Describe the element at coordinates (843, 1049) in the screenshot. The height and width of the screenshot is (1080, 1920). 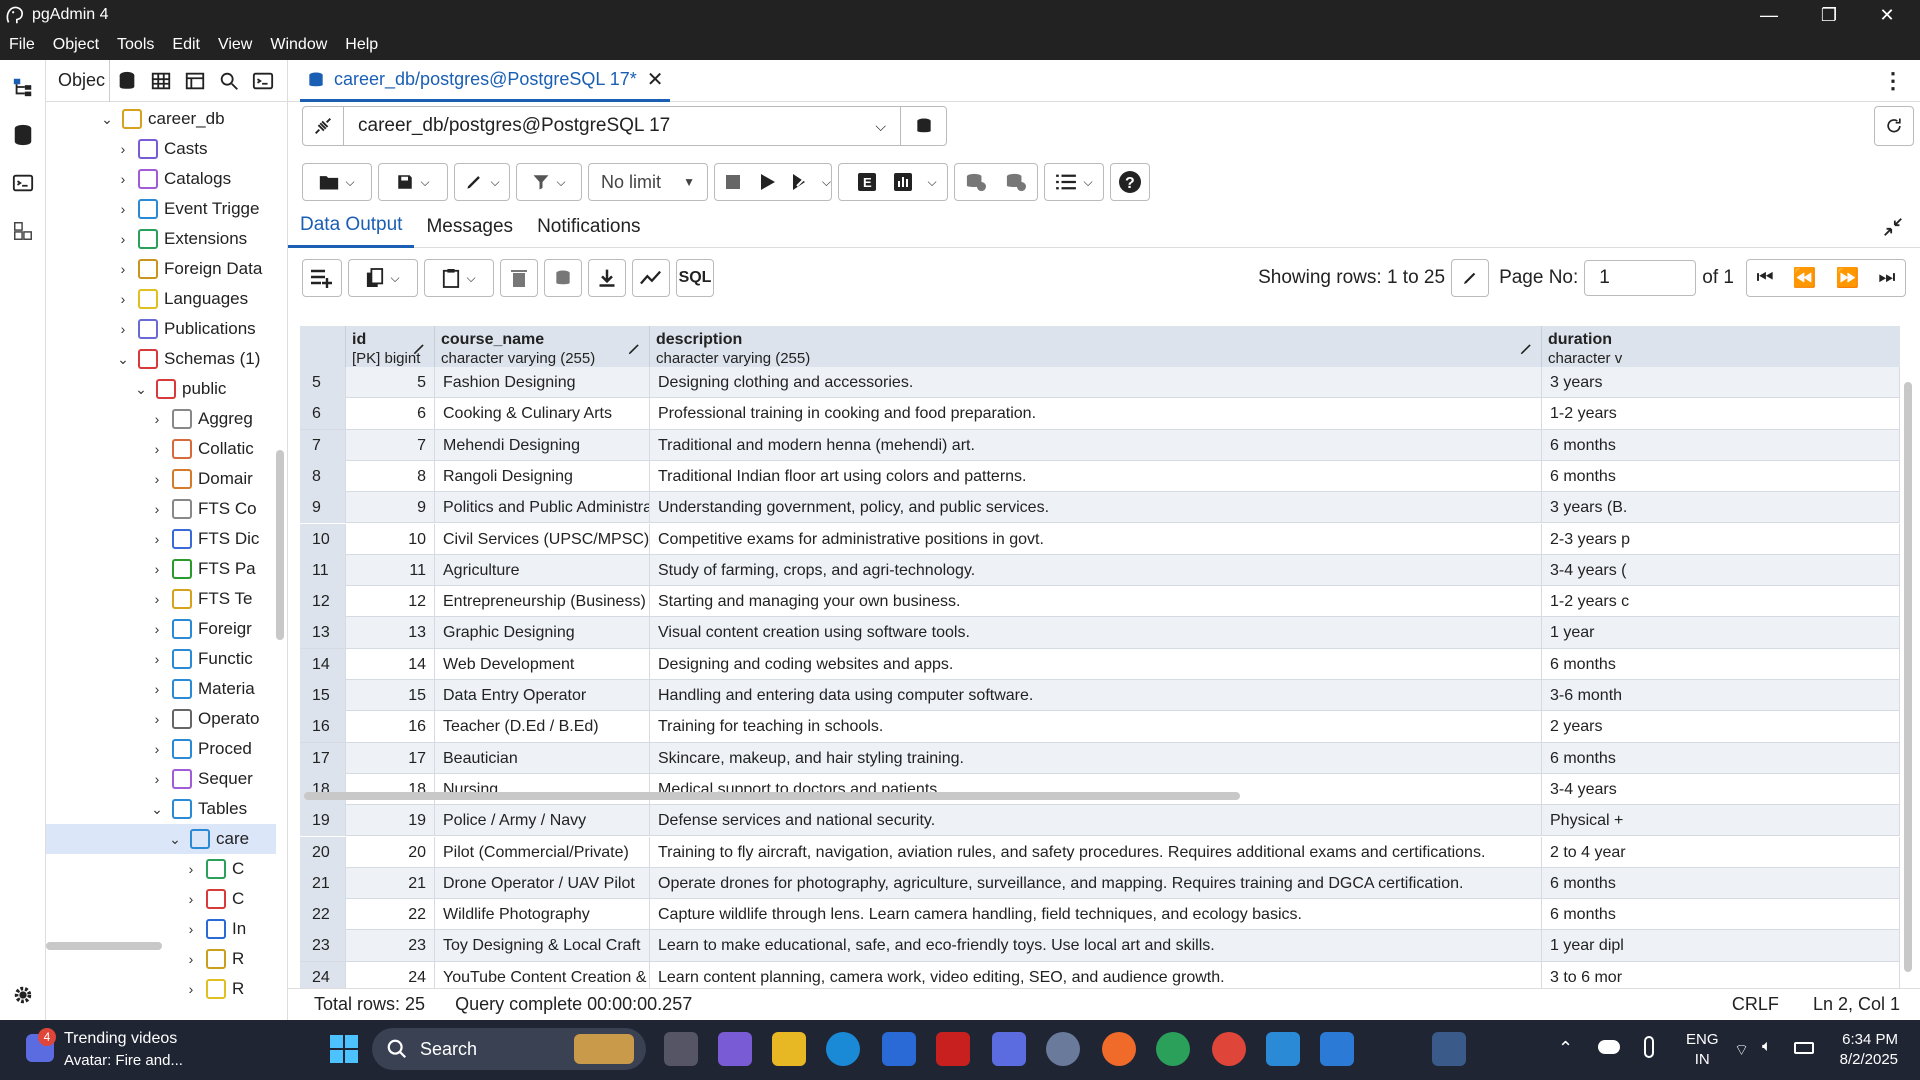
I see `edge-browser-icon` at that location.